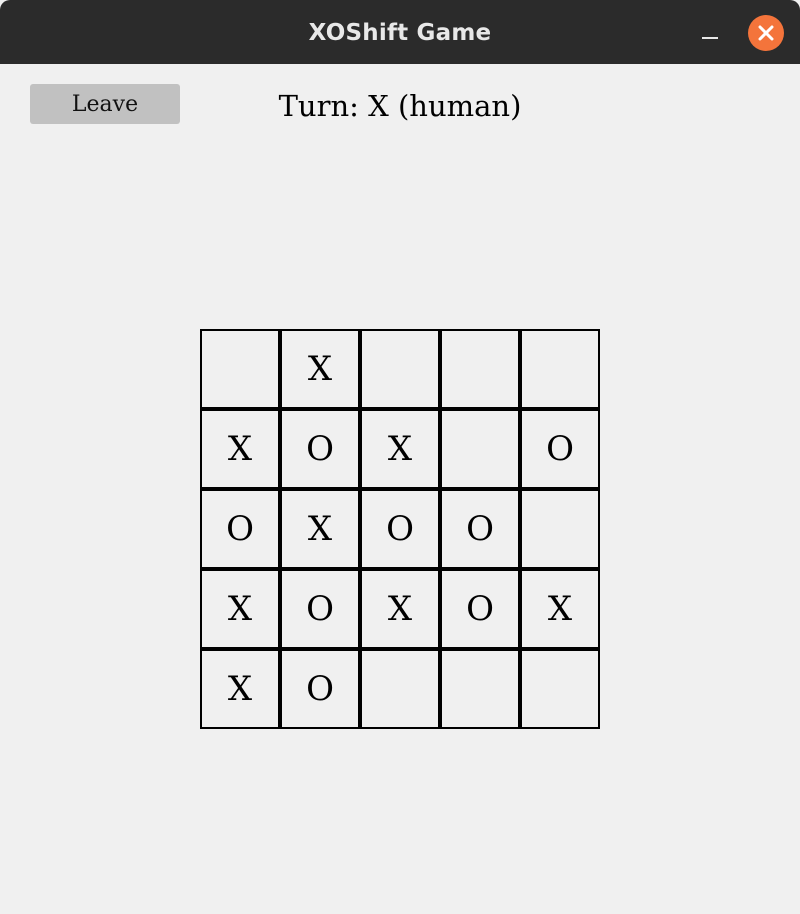 The height and width of the screenshot is (914, 800). What do you see at coordinates (320, 369) in the screenshot?
I see `board-cell-r1-c2: X` at bounding box center [320, 369].